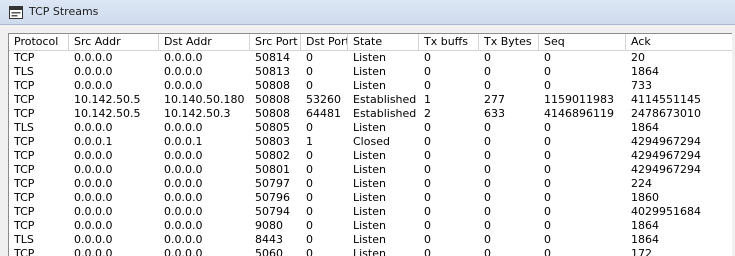 The width and height of the screenshot is (735, 256). I want to click on table-row: TCP 0.0.0.0 0.0.0.0 50814 0 Listen 0 0 0 20, so click(370, 58).